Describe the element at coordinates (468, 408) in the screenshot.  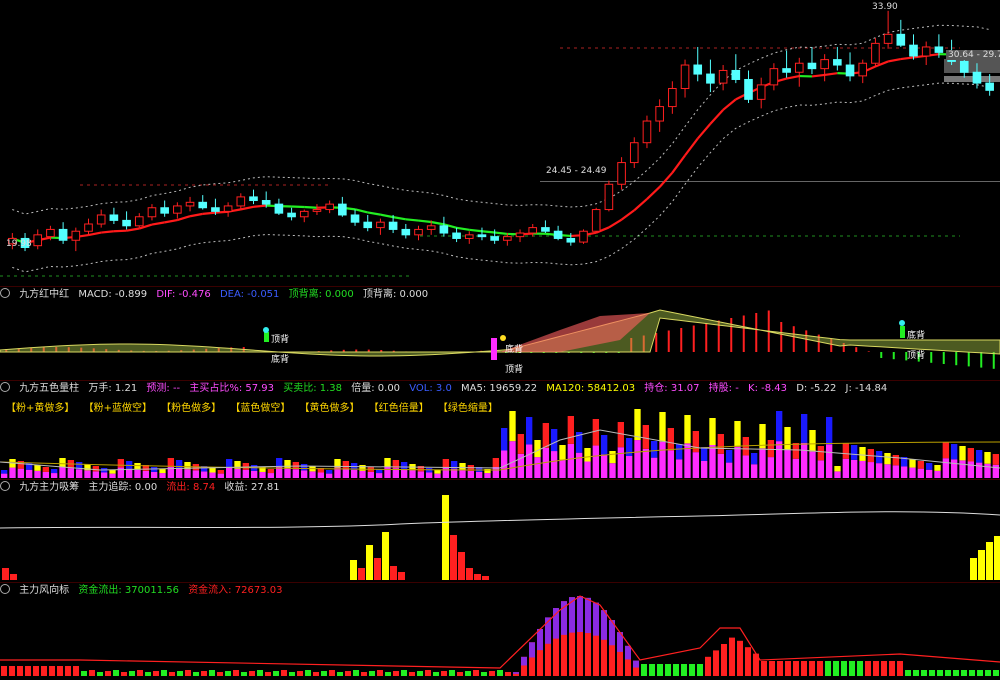
I see `btn-green: 【绿色缩量】` at that location.